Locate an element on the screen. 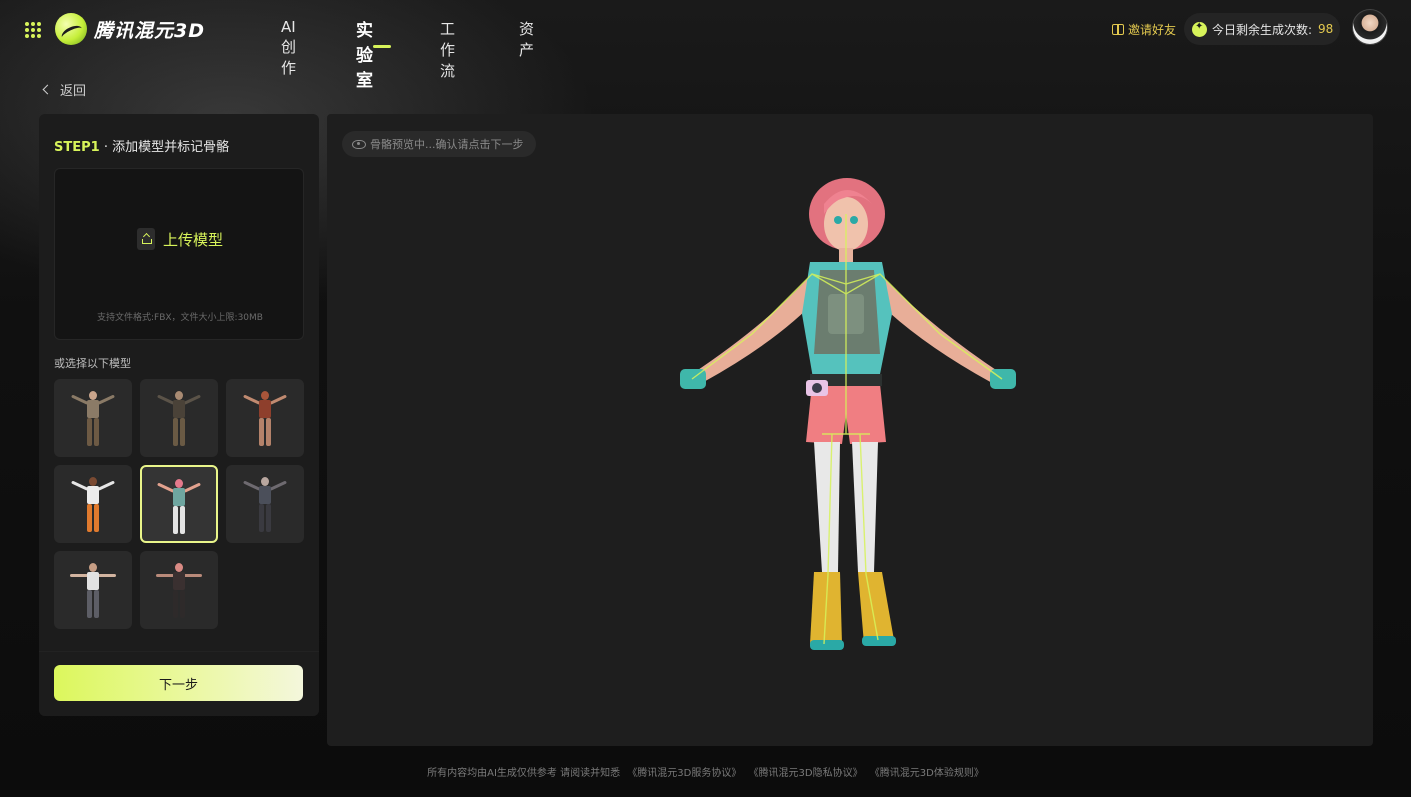  upload-icon is located at coordinates (146, 239).